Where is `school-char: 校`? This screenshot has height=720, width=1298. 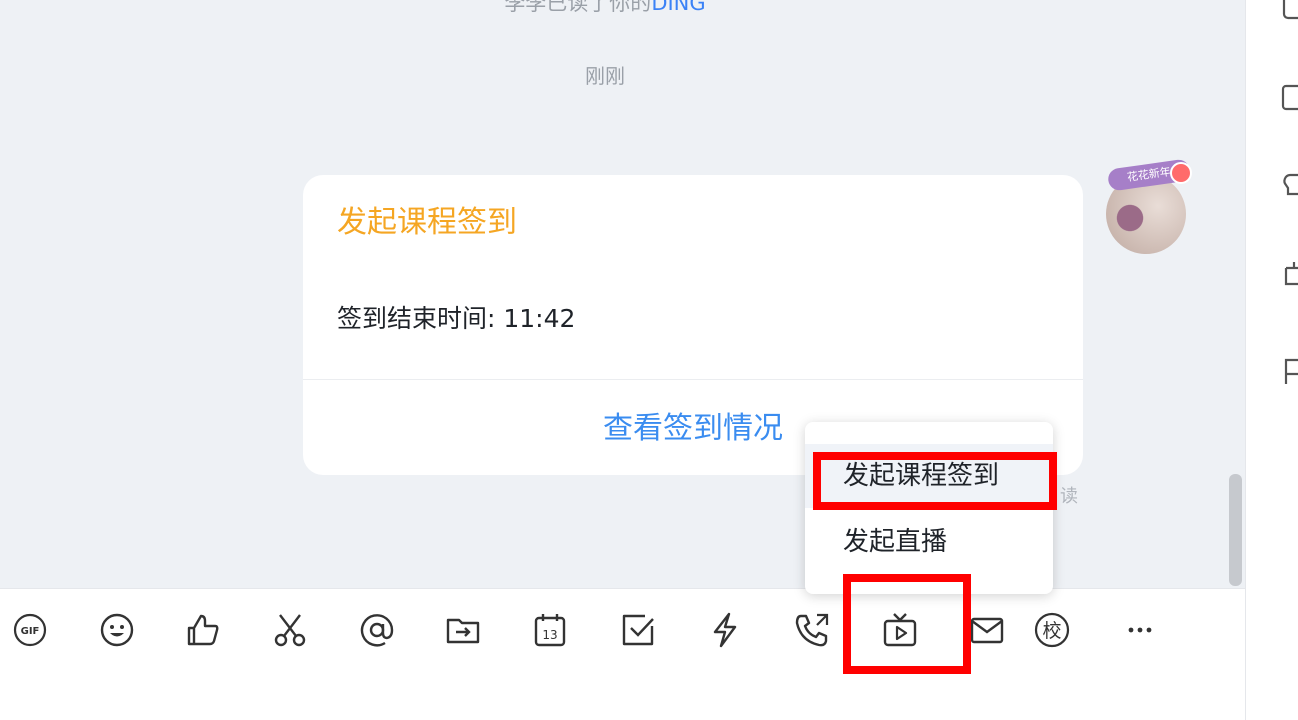
school-char: 校 is located at coordinates (1051, 631).